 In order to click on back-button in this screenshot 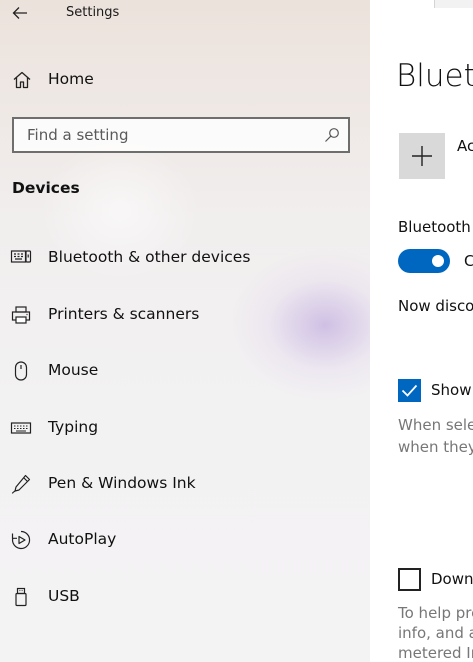, I will do `click(20, 13)`.